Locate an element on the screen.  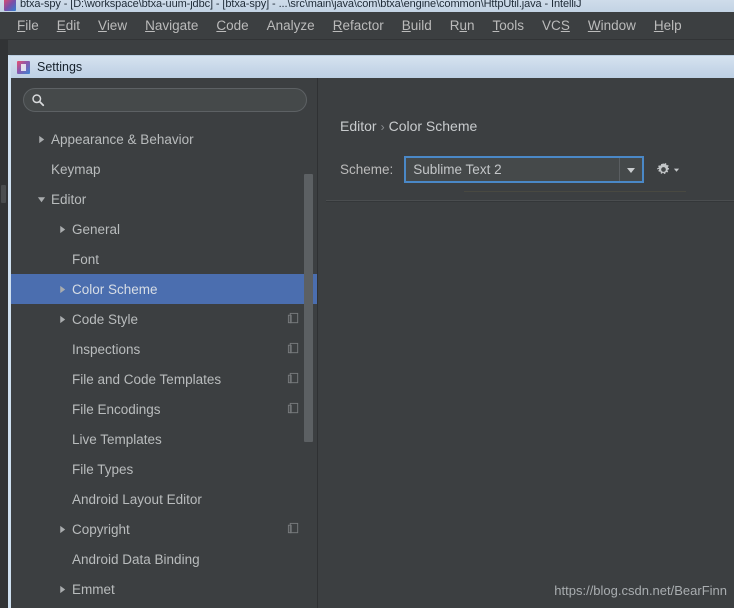
scheme-settings-button is located at coordinates (668, 169).